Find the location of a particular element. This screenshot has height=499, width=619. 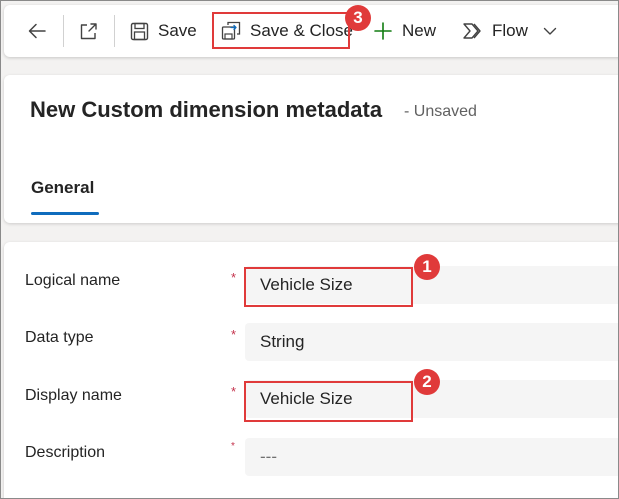

new-button: New is located at coordinates (405, 31).